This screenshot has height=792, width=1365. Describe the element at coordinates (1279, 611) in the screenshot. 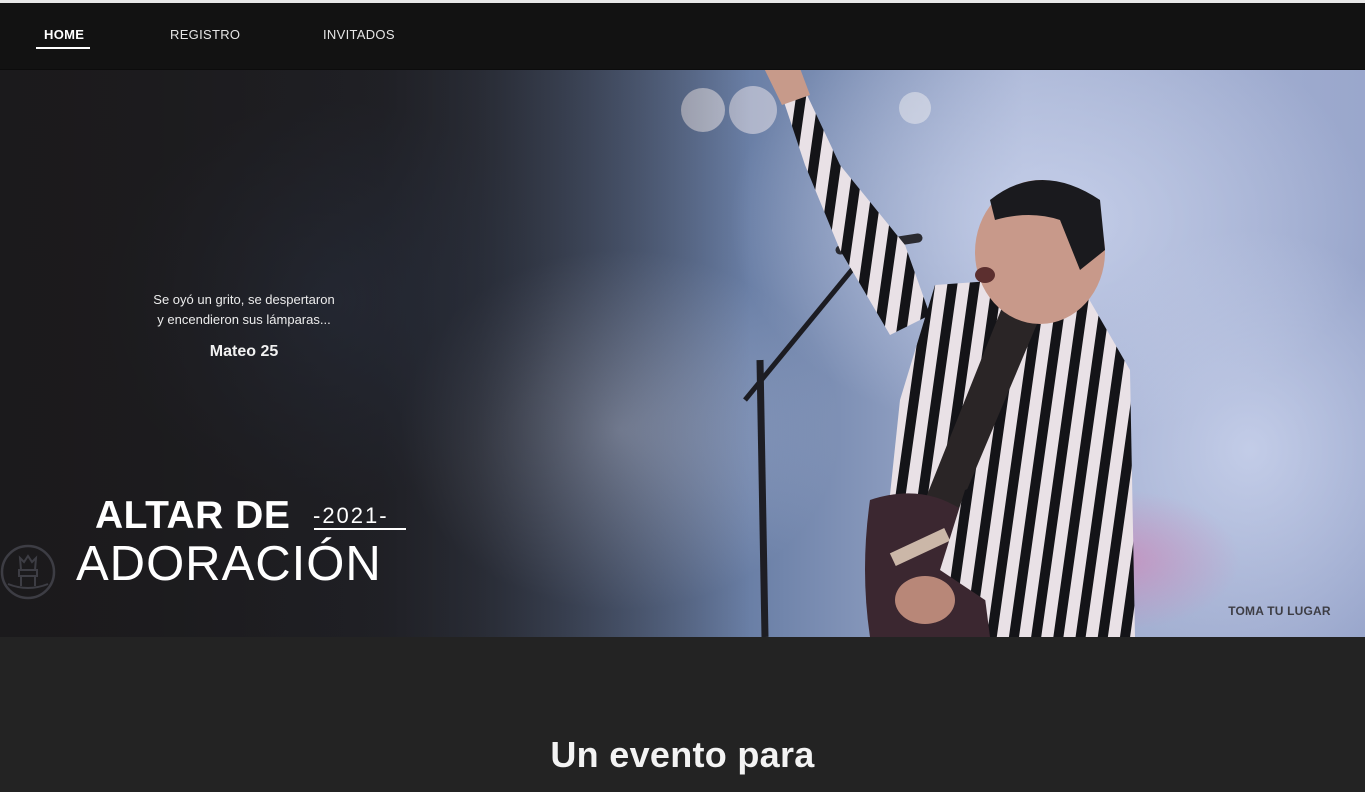

I see `logo-caption: TOMA TU LUGAR` at that location.